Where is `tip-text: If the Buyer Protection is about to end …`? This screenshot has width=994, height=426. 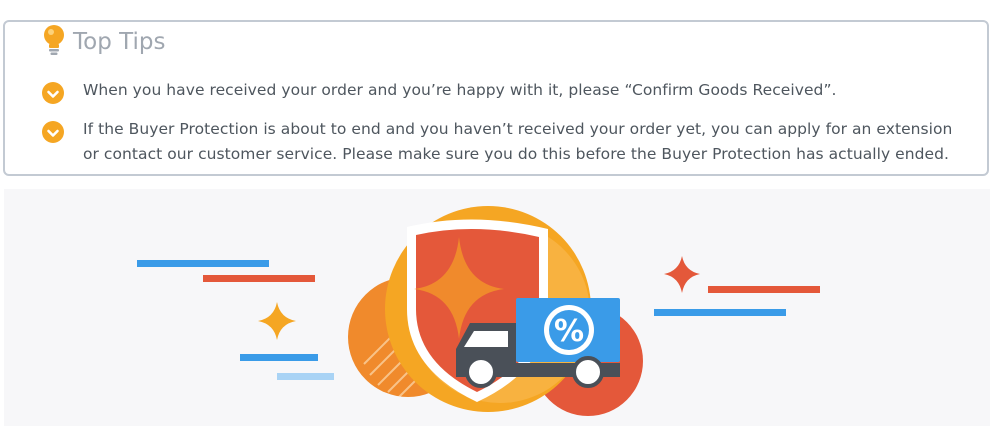
tip-text: If the Buyer Protection is about to end … is located at coordinates (518, 141).